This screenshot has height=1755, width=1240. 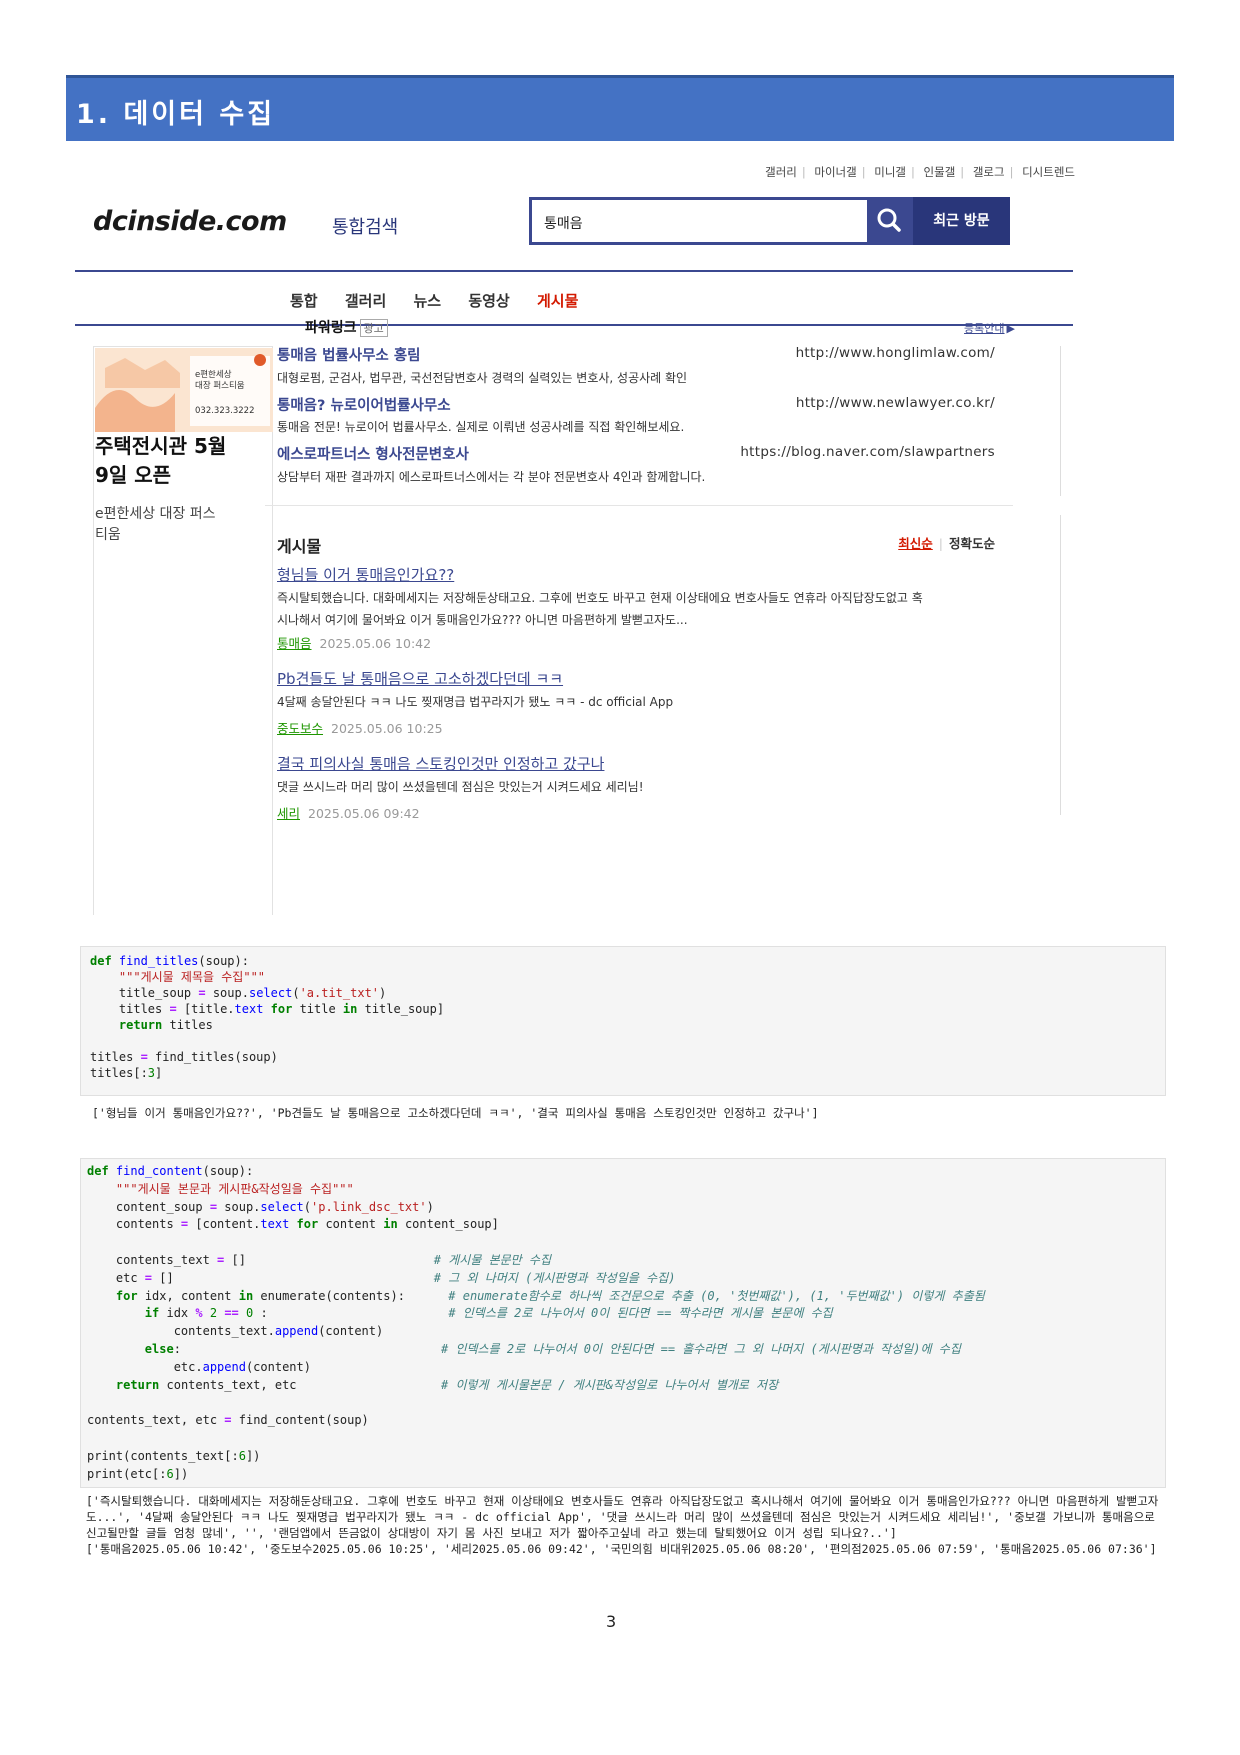 What do you see at coordinates (184, 390) in the screenshot?
I see `ad-banner-image: e편한세상 대장 퍼스티움 032.323.3222` at bounding box center [184, 390].